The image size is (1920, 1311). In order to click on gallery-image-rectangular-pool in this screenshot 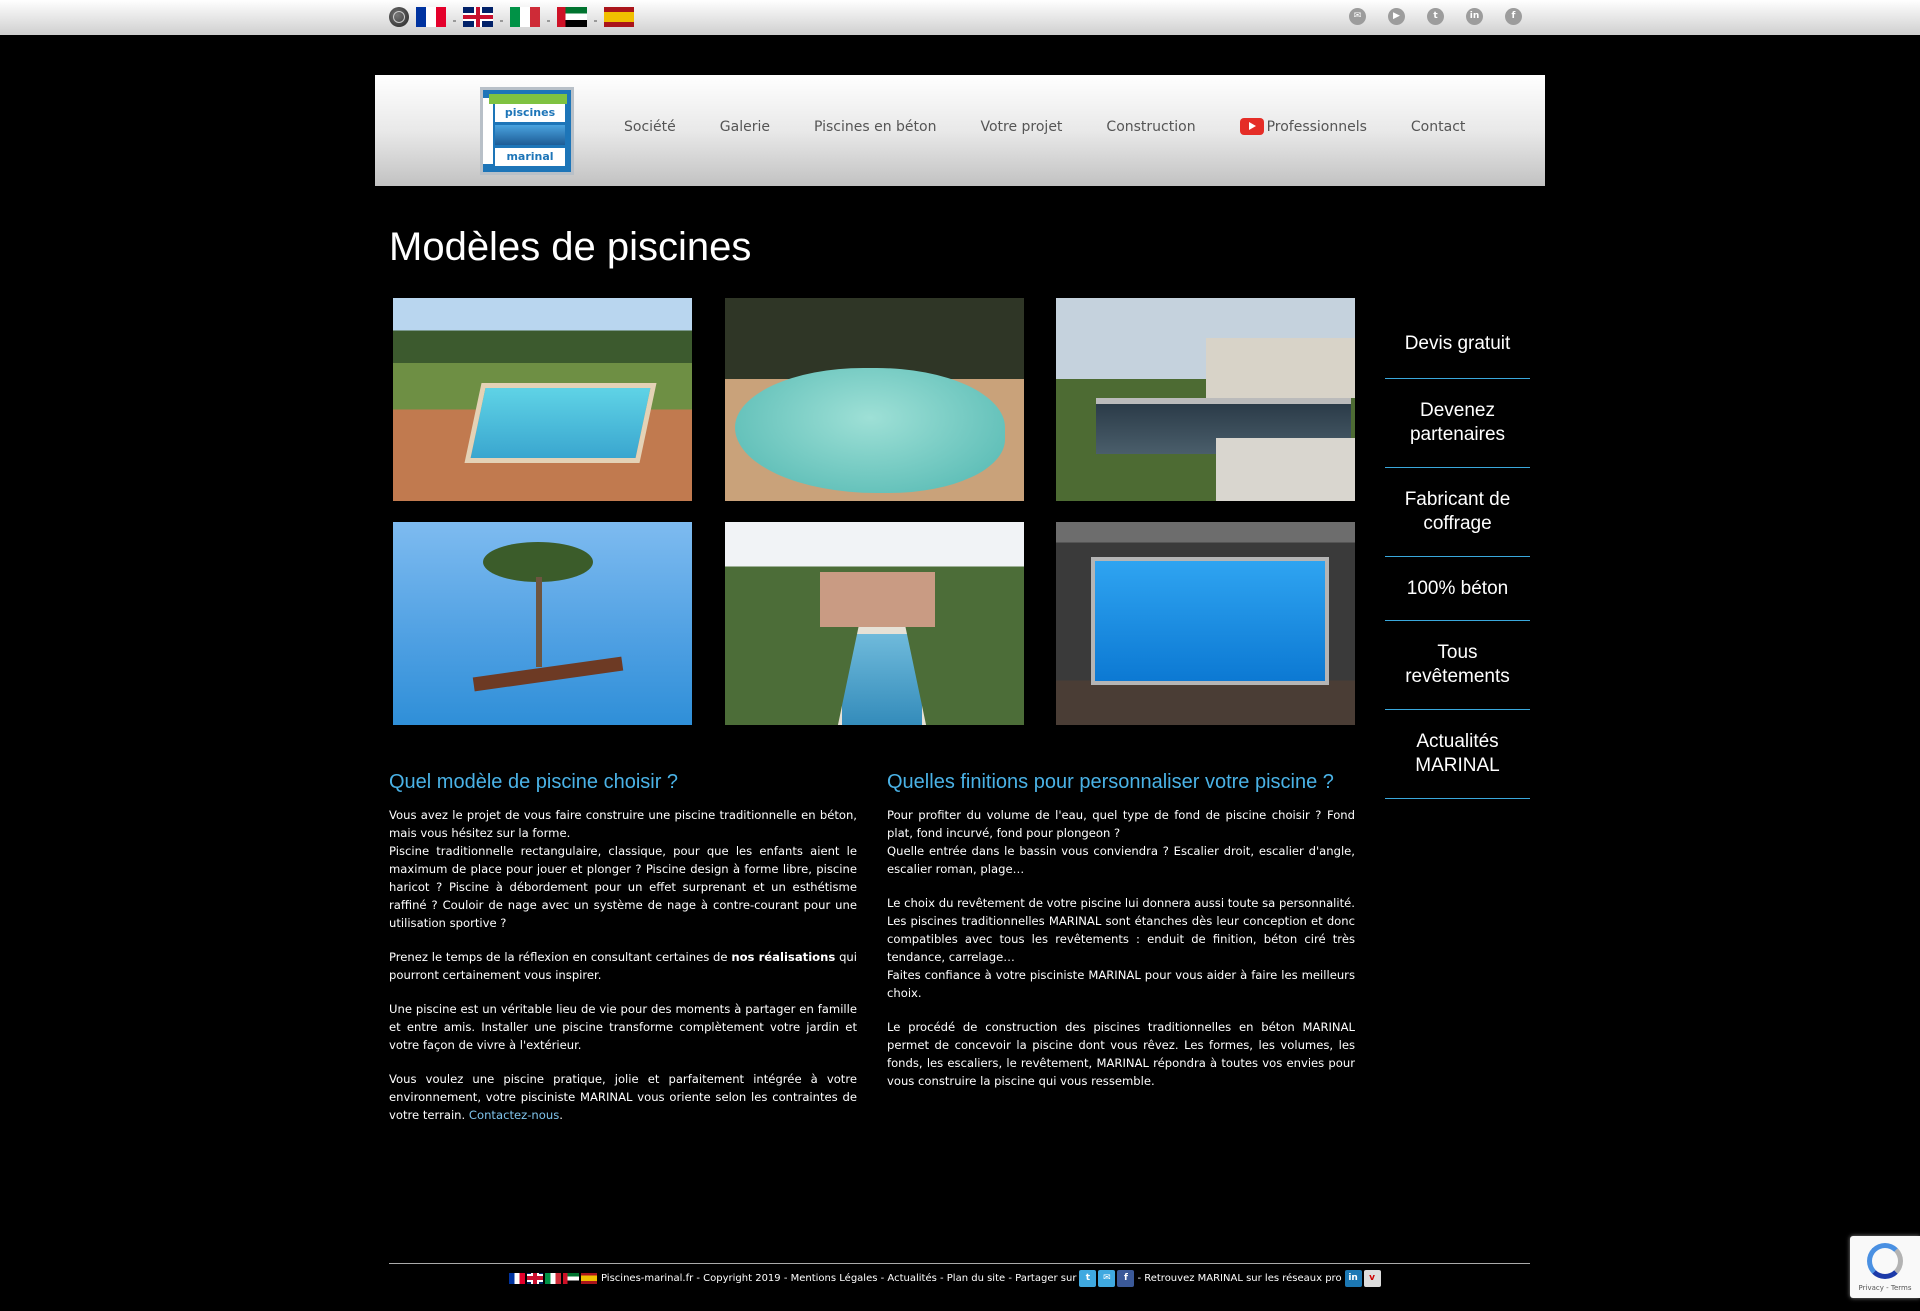, I will do `click(542, 399)`.